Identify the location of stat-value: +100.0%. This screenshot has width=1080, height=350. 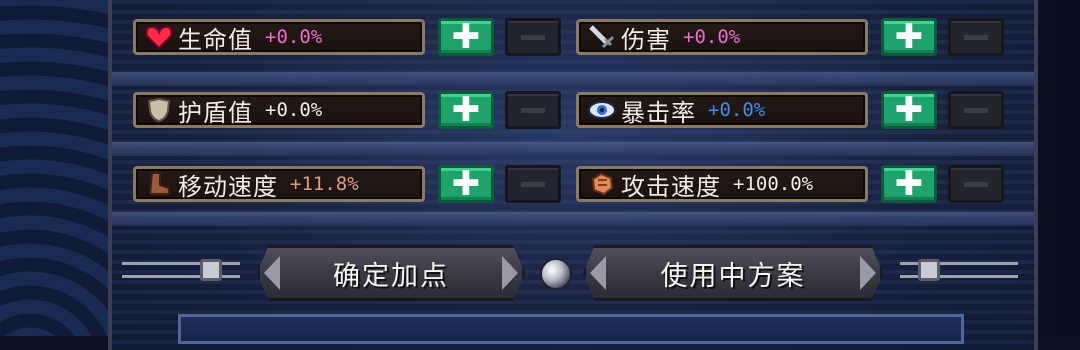
(773, 184).